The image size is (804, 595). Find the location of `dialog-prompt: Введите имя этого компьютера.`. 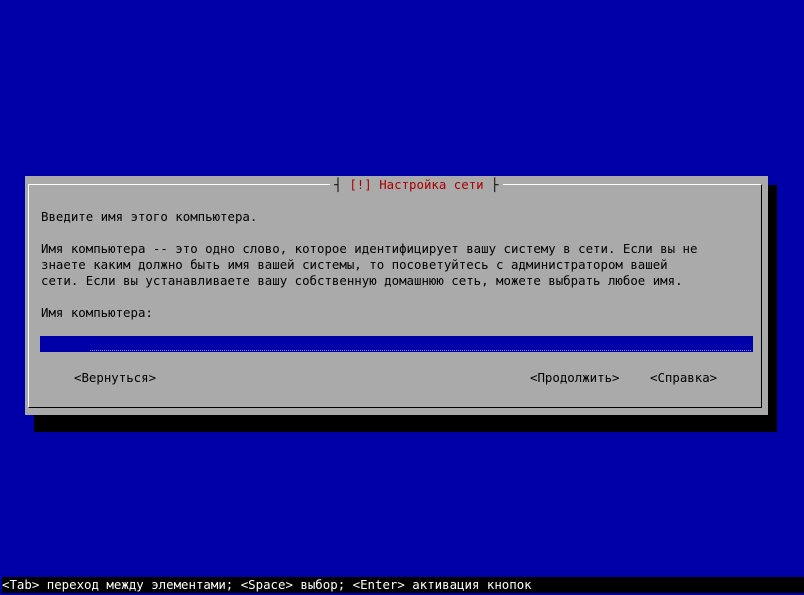

dialog-prompt: Введите имя этого компьютера. is located at coordinates (149, 216).